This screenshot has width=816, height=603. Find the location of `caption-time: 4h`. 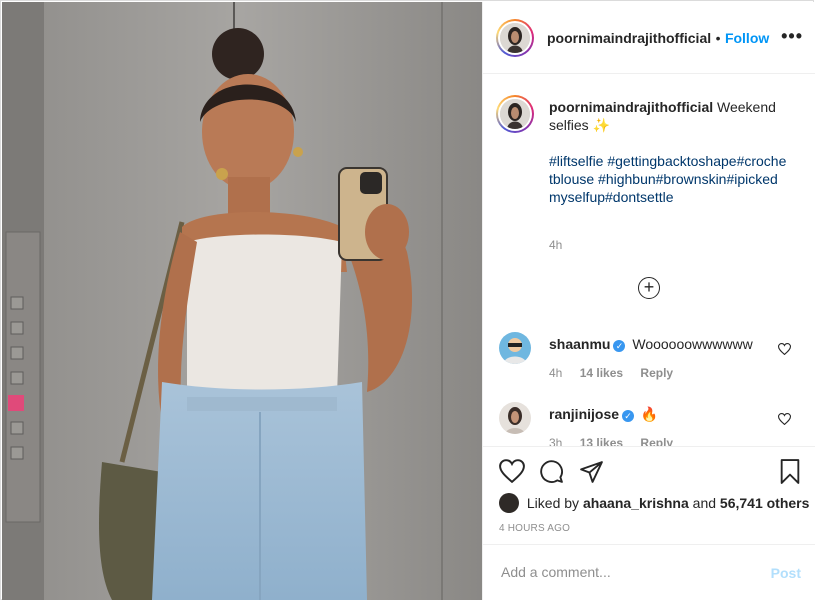

caption-time: 4h is located at coordinates (555, 245).